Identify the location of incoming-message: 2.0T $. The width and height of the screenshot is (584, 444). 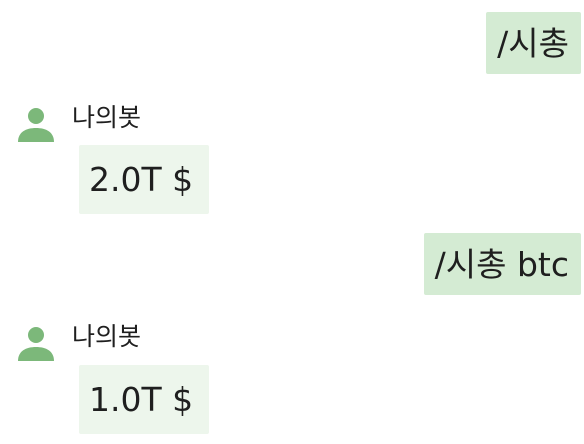
(144, 179).